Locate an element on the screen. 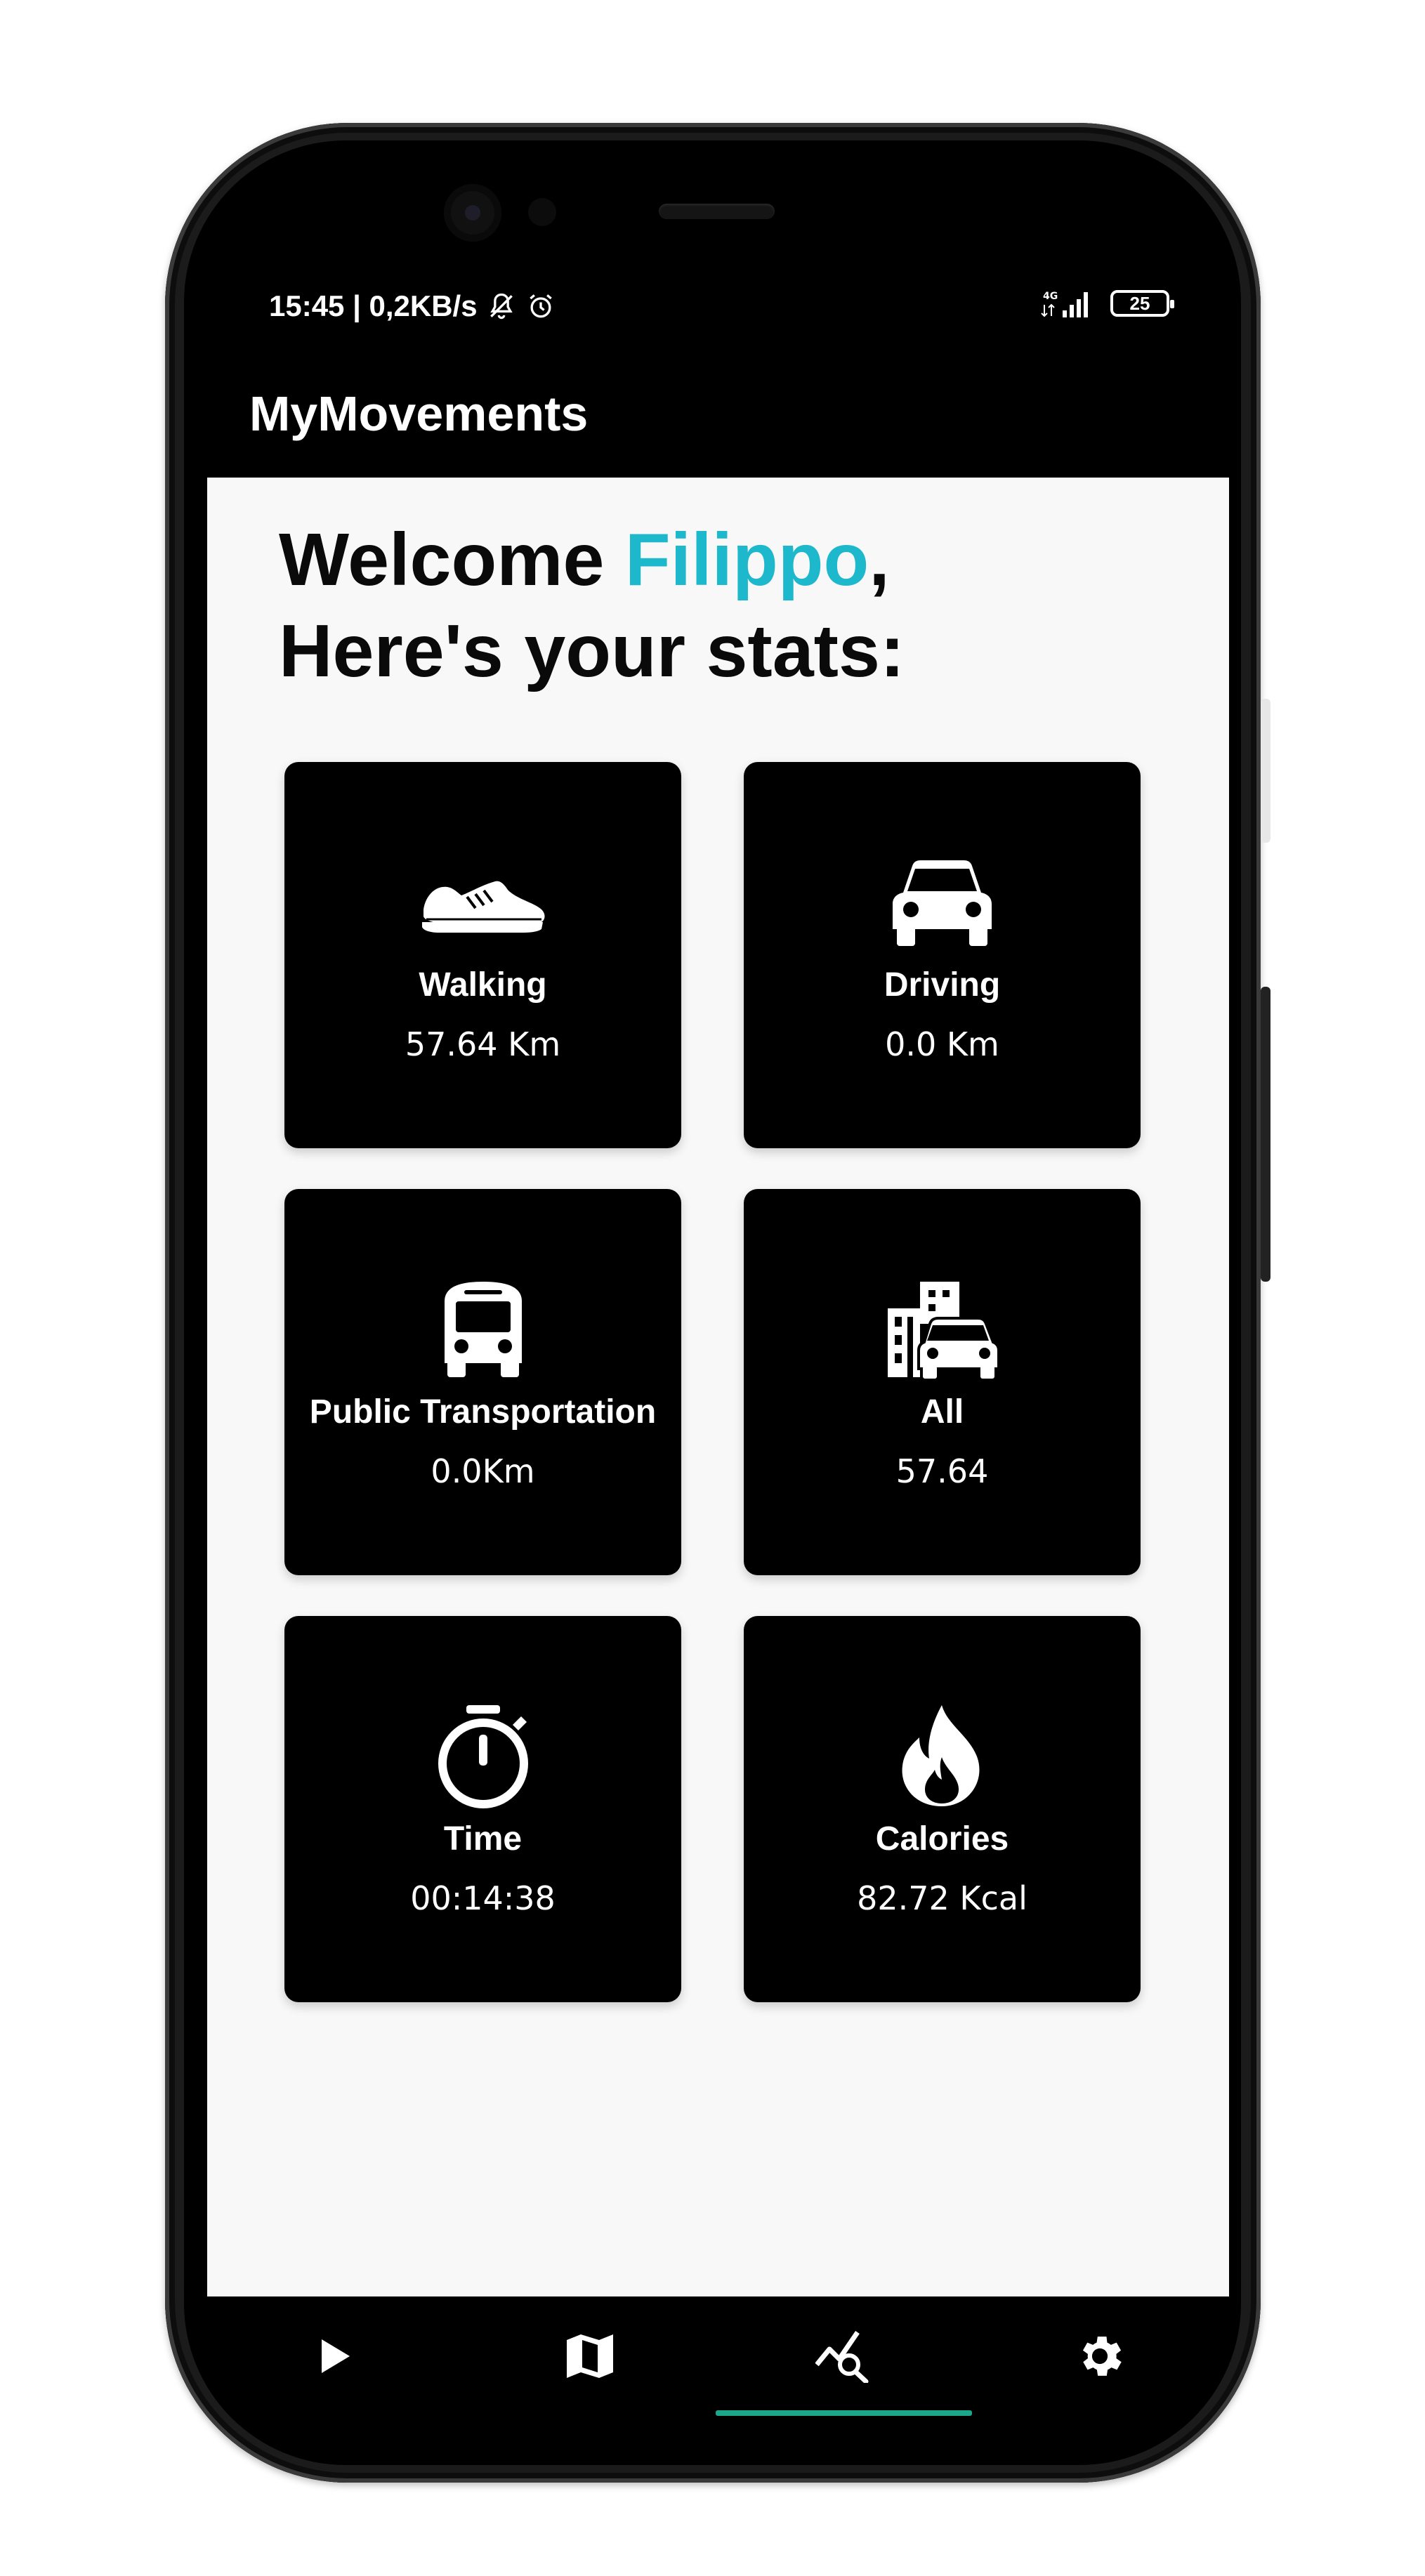 The width and height of the screenshot is (1425, 2576). status-right: 4G 25 is located at coordinates (1107, 303).